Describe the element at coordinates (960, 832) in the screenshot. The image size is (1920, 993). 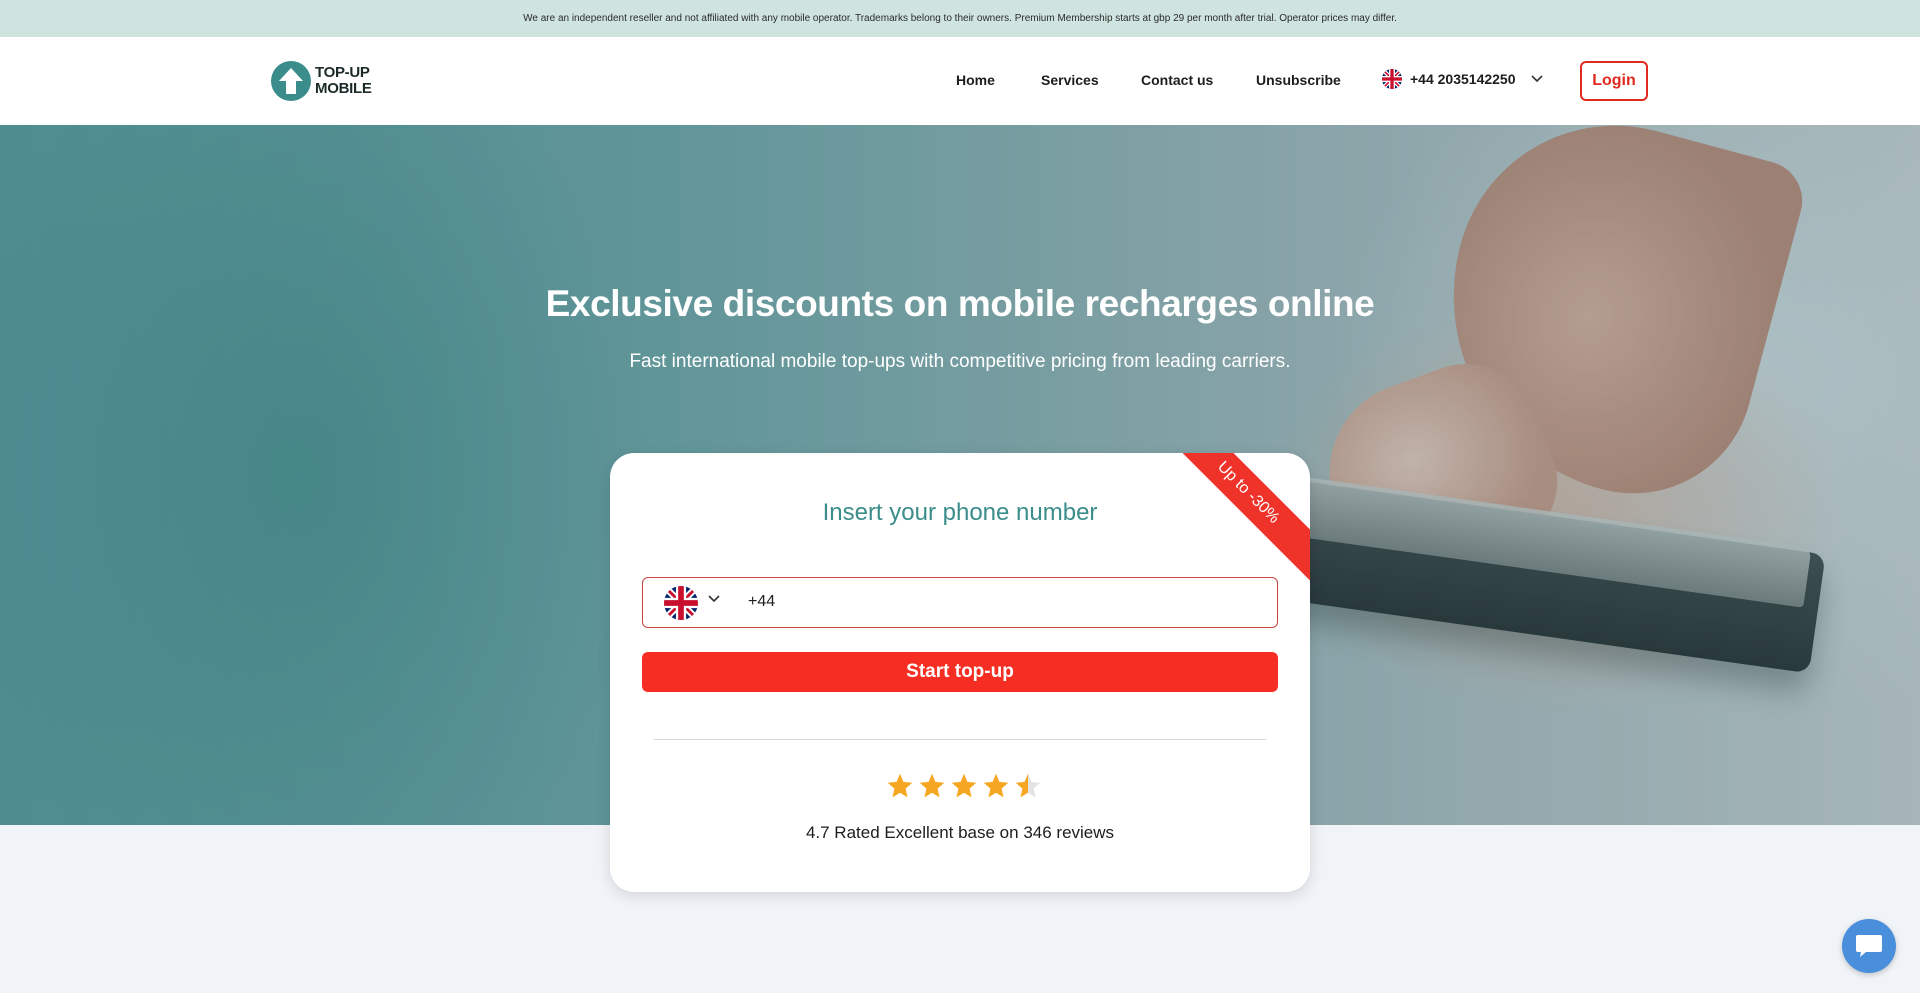
I see `rating-summary: 4.7 Rated Excellent base on 346 reviews` at that location.